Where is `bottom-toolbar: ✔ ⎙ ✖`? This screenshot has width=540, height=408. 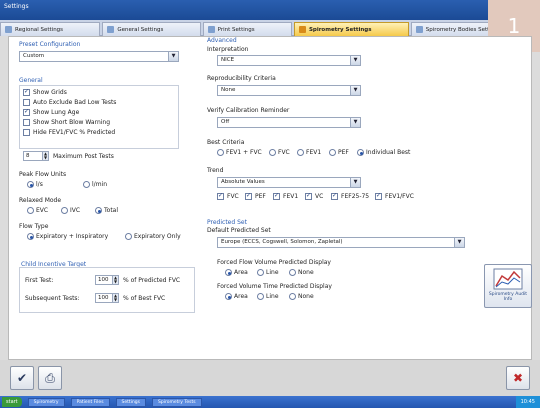
bottom-toolbar: ✔ ⎙ ✖ is located at coordinates (270, 378).